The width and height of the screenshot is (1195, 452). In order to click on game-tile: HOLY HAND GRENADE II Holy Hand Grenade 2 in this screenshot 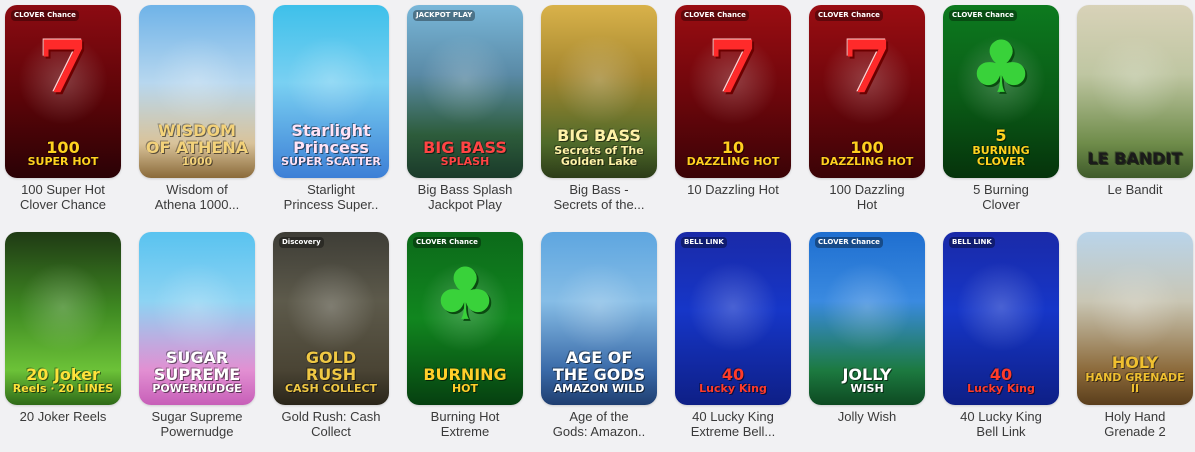, I will do `click(1135, 342)`.